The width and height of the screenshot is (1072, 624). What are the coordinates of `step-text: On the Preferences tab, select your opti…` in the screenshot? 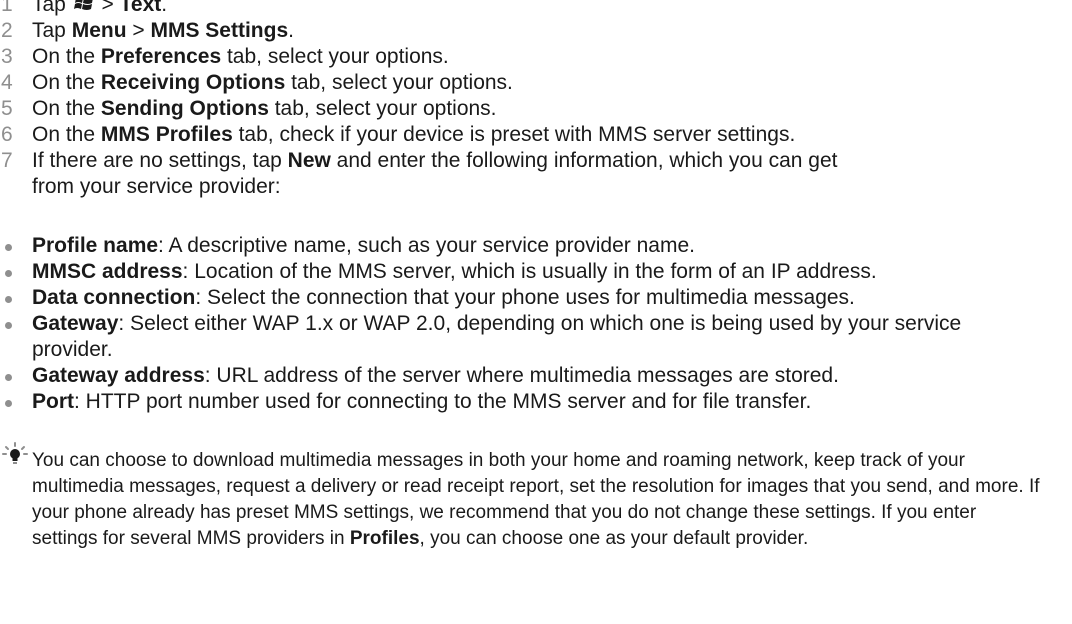 It's located at (240, 56).